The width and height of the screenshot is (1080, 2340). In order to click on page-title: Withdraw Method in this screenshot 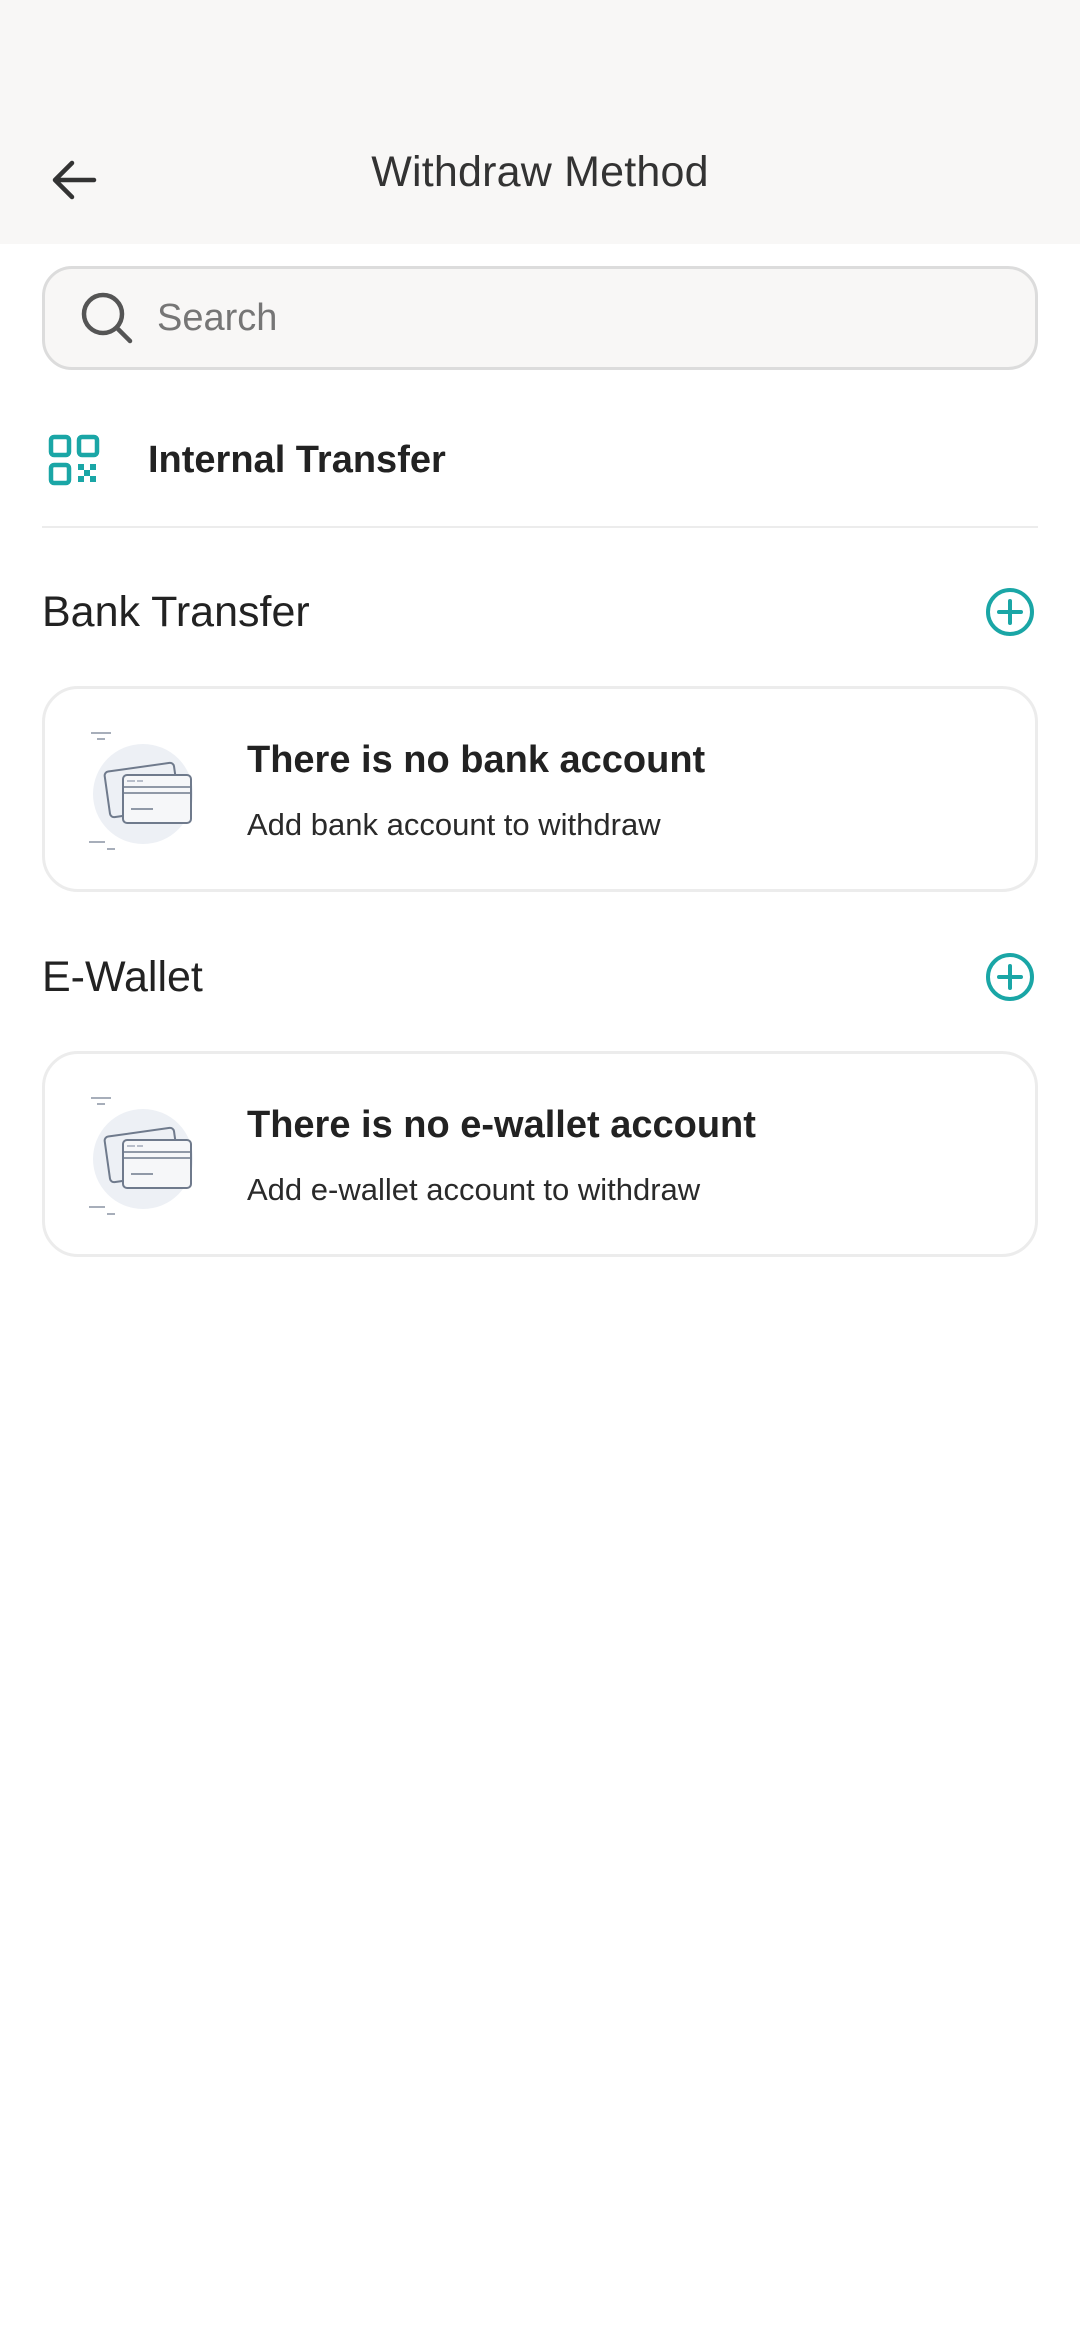, I will do `click(540, 172)`.